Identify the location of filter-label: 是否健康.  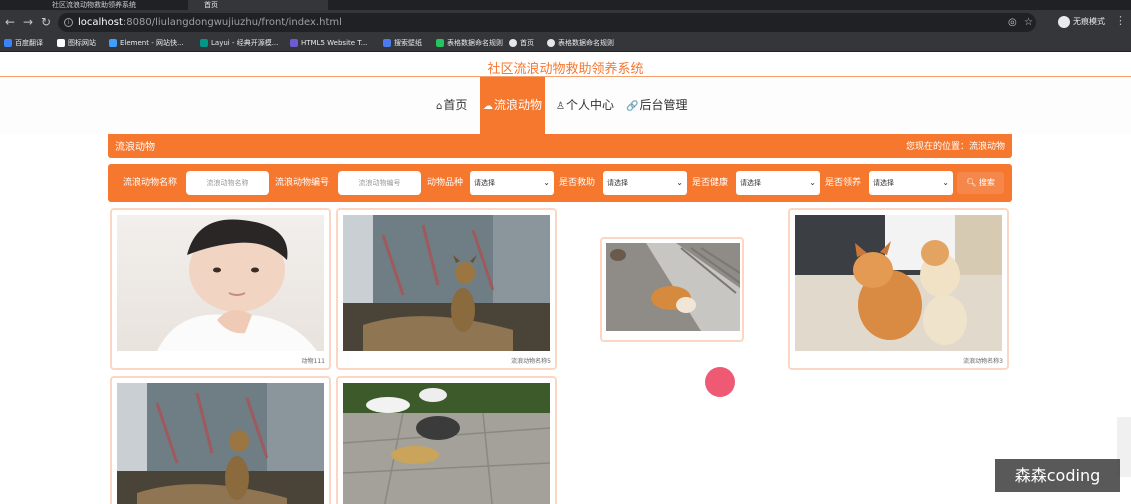
(710, 183).